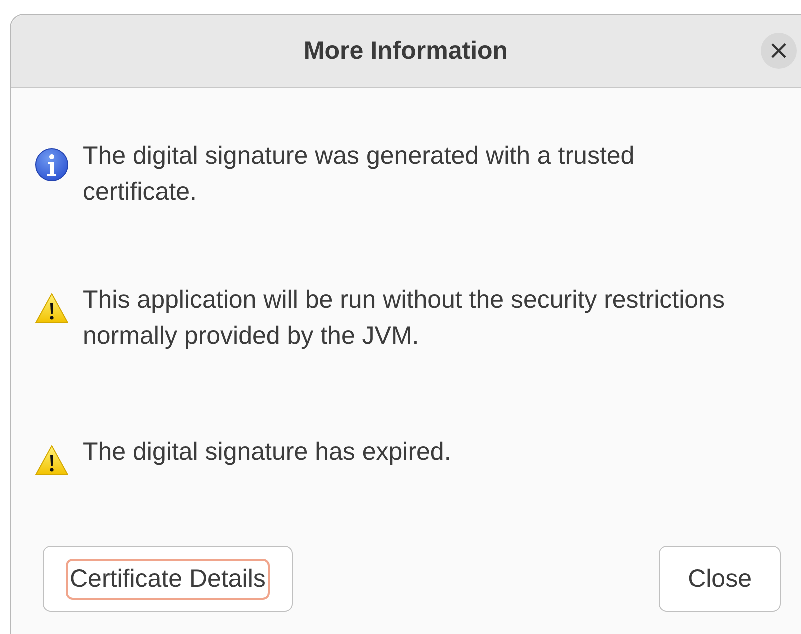 This screenshot has width=801, height=634. Describe the element at coordinates (406, 51) in the screenshot. I see `window-title: More Information` at that location.